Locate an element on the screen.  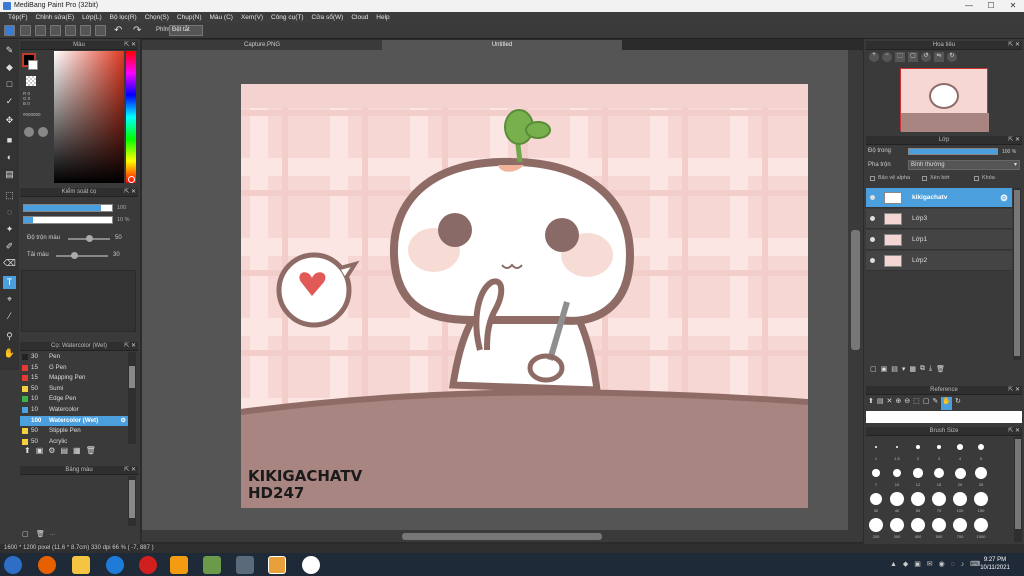
color-settings-icon is located at coordinates (43, 132).